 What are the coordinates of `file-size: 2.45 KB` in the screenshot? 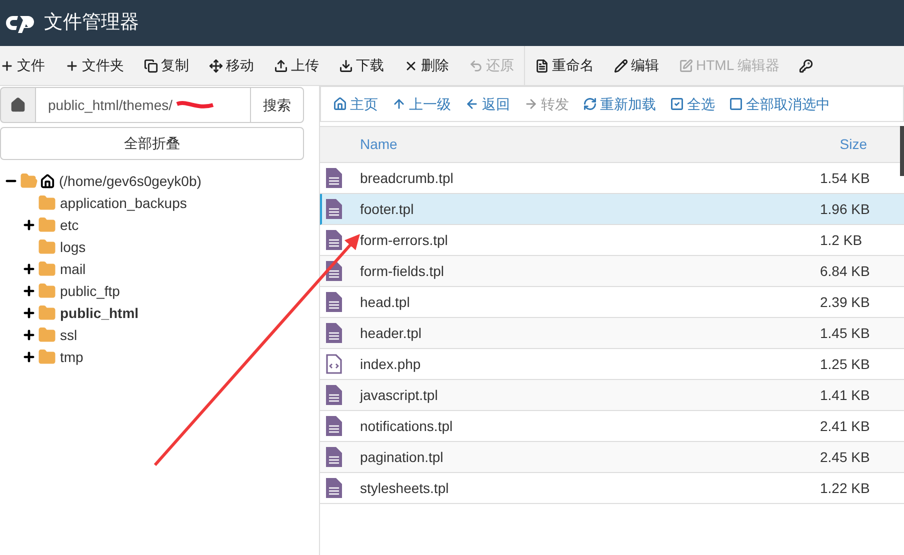 It's located at (845, 457).